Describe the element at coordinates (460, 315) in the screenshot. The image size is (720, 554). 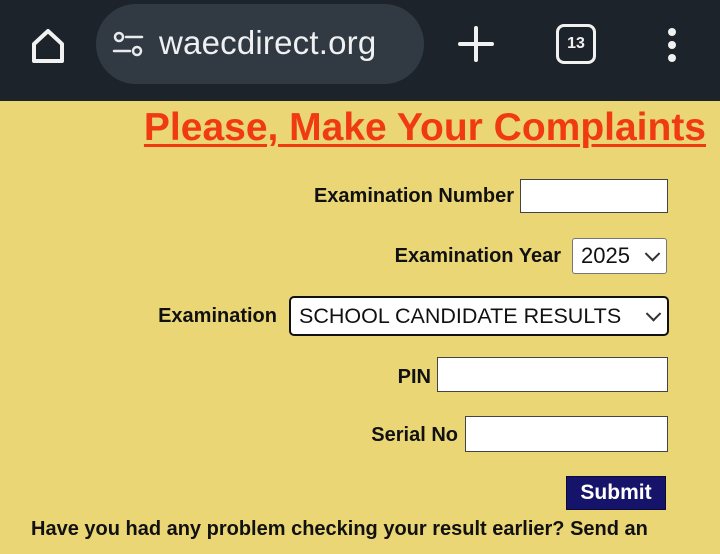
I see `exam-type-selected: SCHOOL CANDIDATE RESULTS` at that location.